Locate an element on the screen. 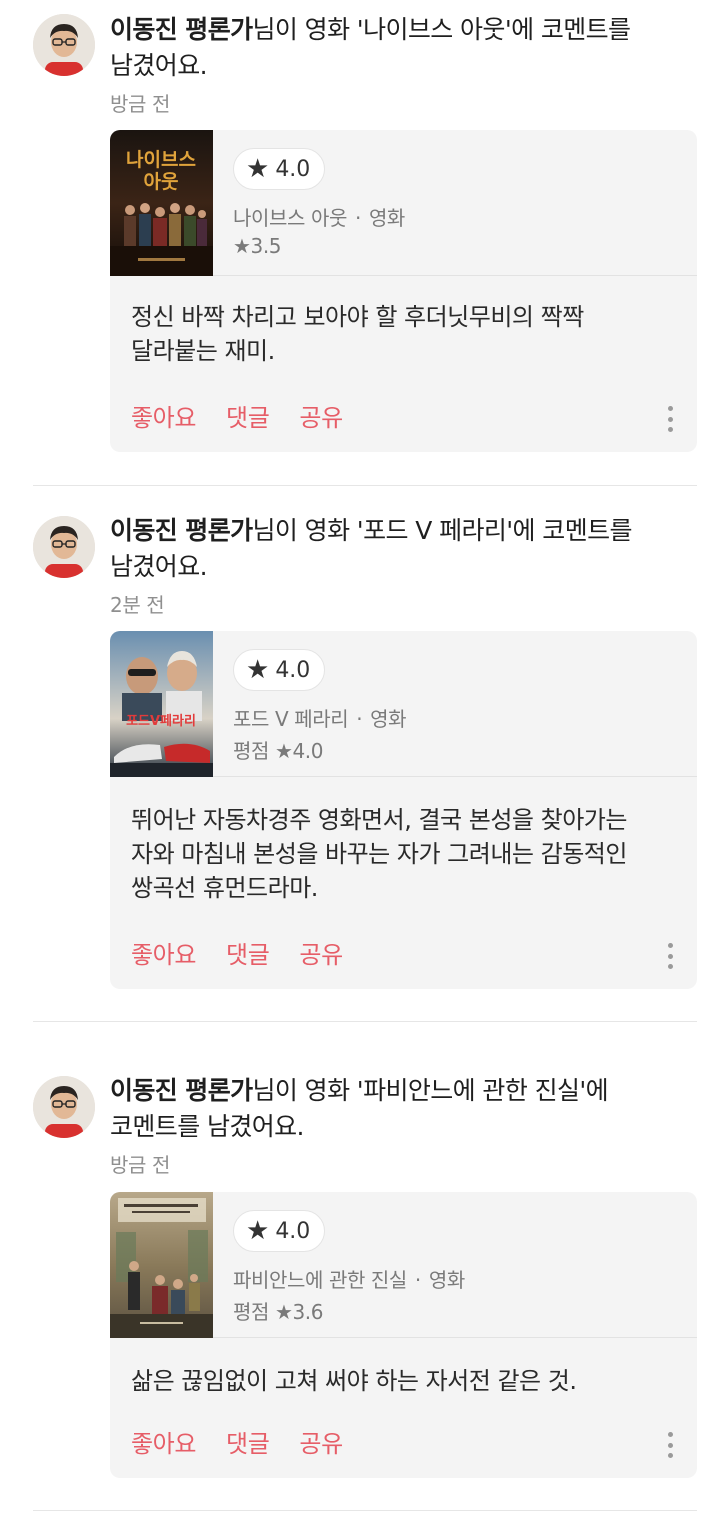 The height and width of the screenshot is (1518, 713). activity-headline: 이동진 평론가님이 영화 '포드 V 페라리'에 코멘트를 남겼어요. is located at coordinates (395, 549).